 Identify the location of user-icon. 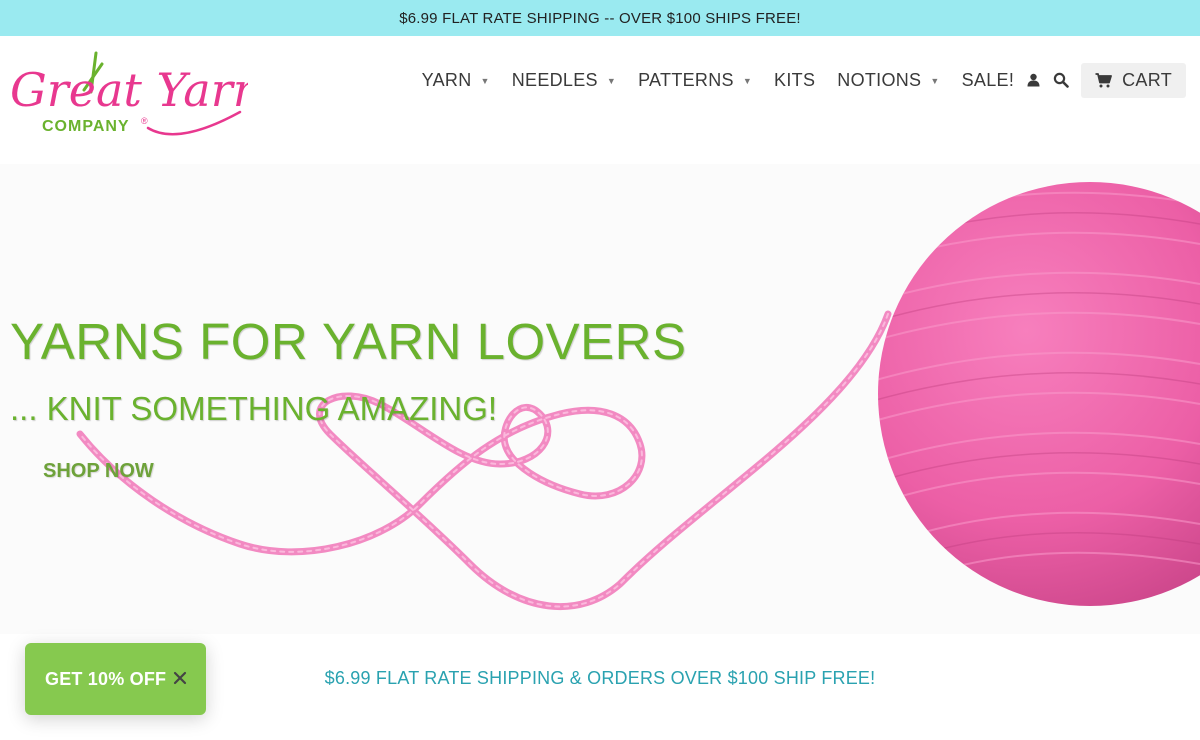
(1033, 80).